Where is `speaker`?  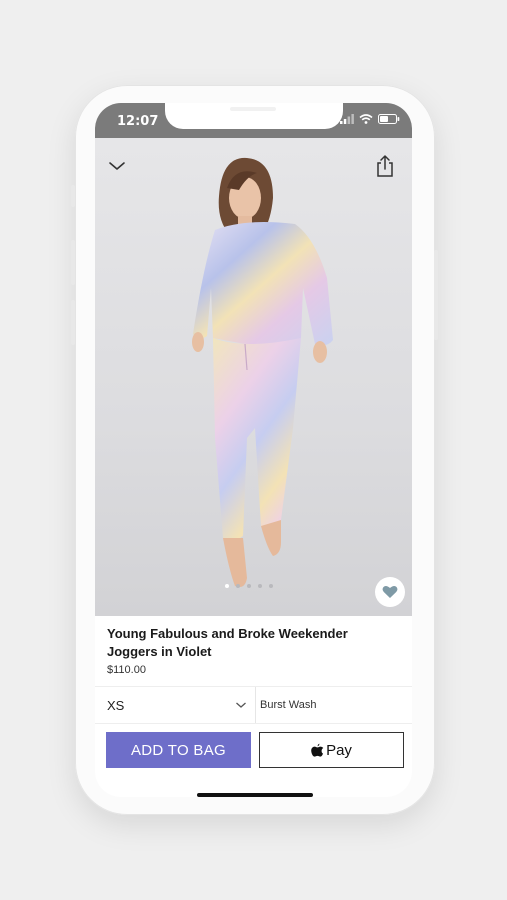 speaker is located at coordinates (253, 109).